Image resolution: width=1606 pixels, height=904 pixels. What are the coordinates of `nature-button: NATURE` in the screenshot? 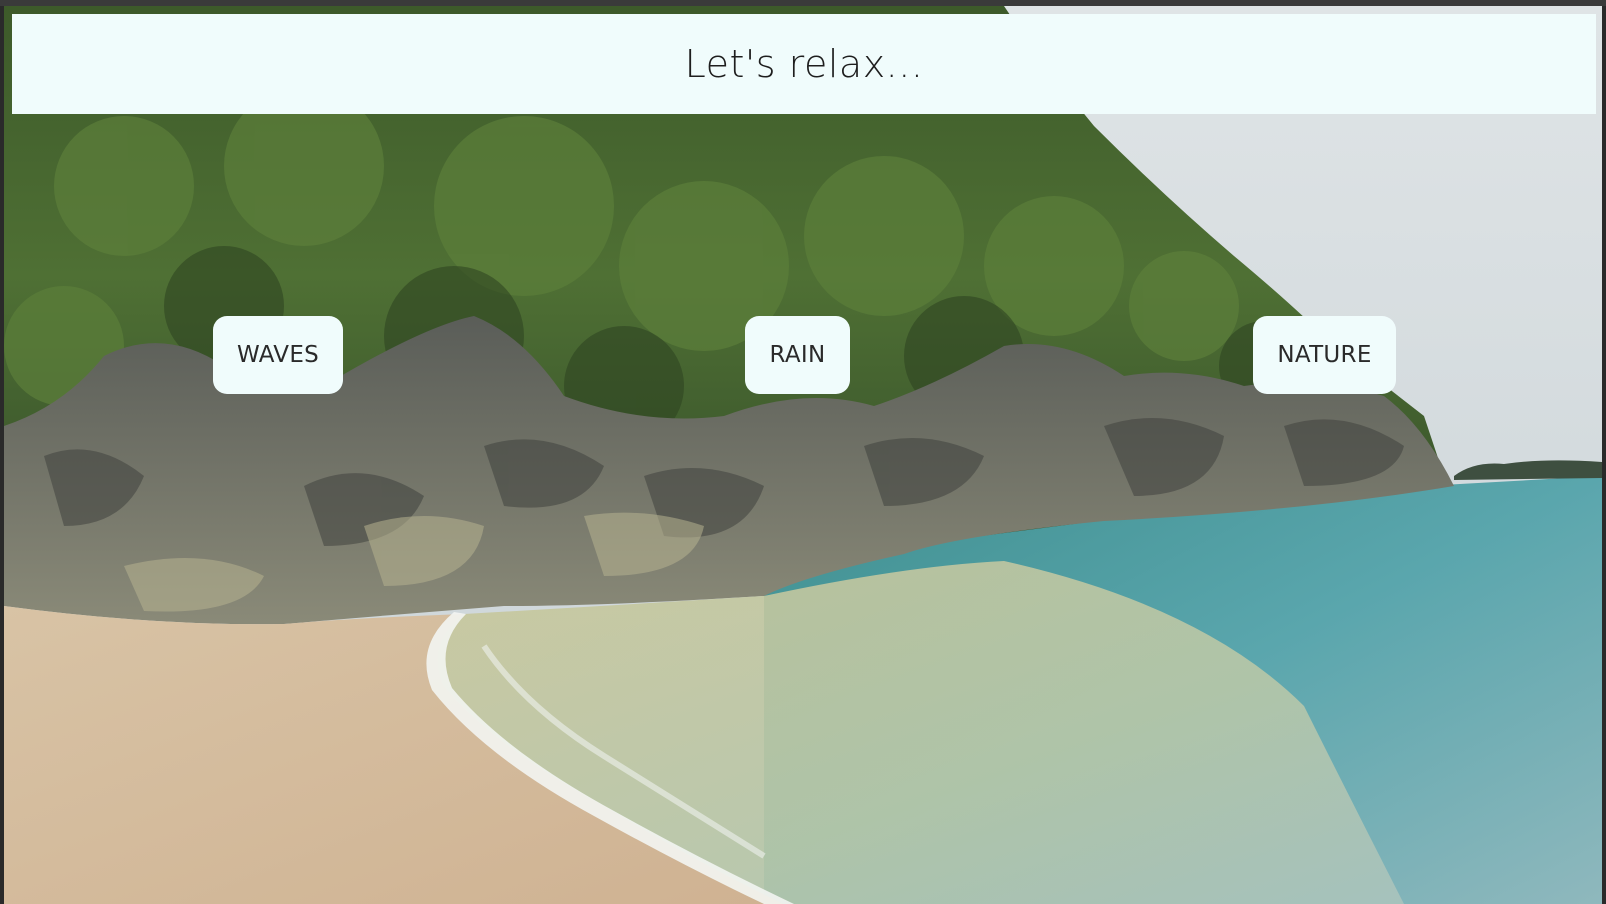 It's located at (1324, 355).